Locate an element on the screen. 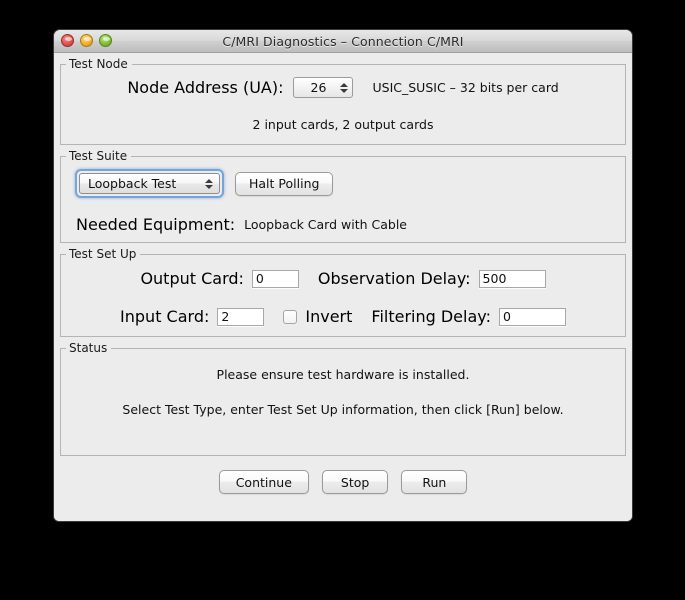 Image resolution: width=685 pixels, height=600 pixels. output-card-input: 0 is located at coordinates (275, 278).